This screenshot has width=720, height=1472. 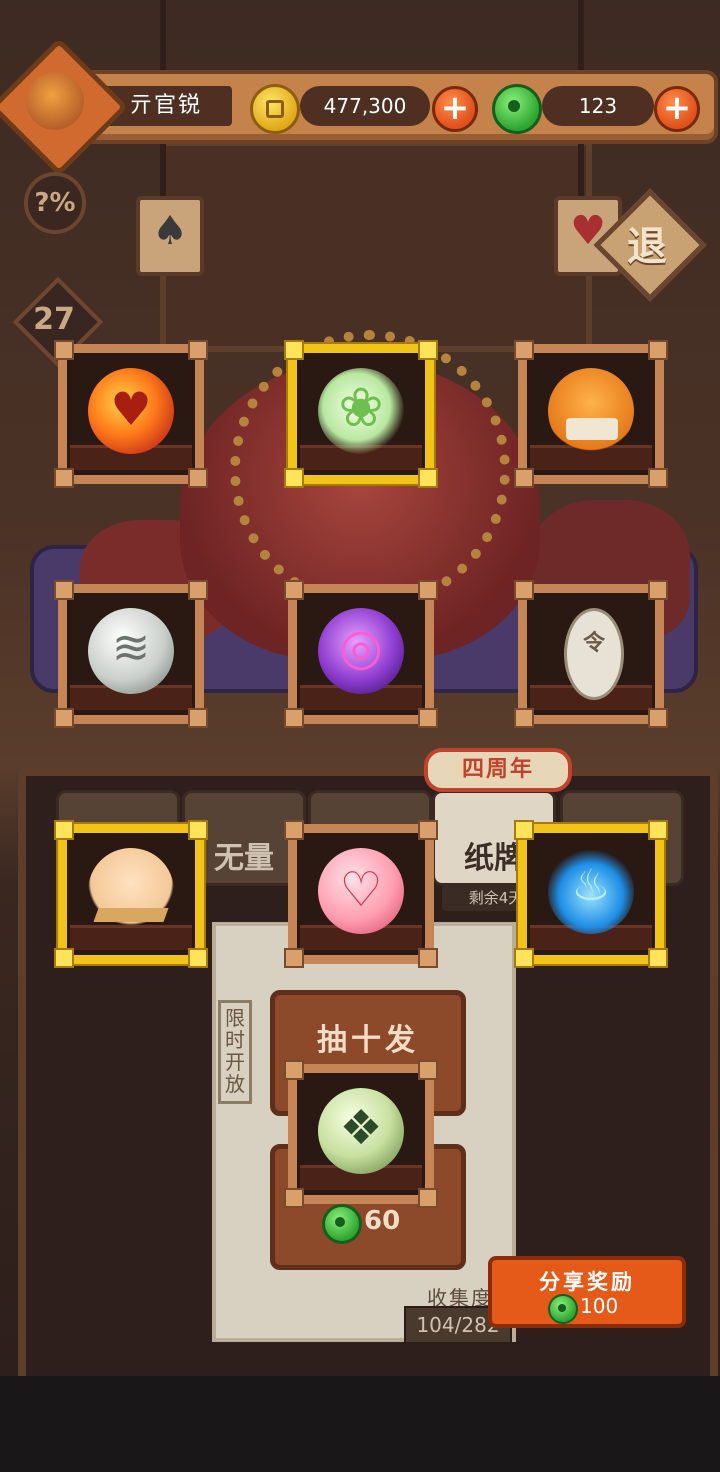 I want to click on anniversary-badge: 四周年, so click(x=498, y=770).